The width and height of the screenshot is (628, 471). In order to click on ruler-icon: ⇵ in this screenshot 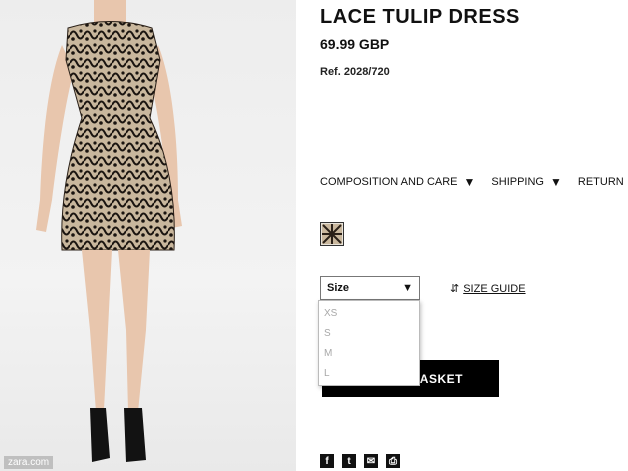, I will do `click(455, 289)`.